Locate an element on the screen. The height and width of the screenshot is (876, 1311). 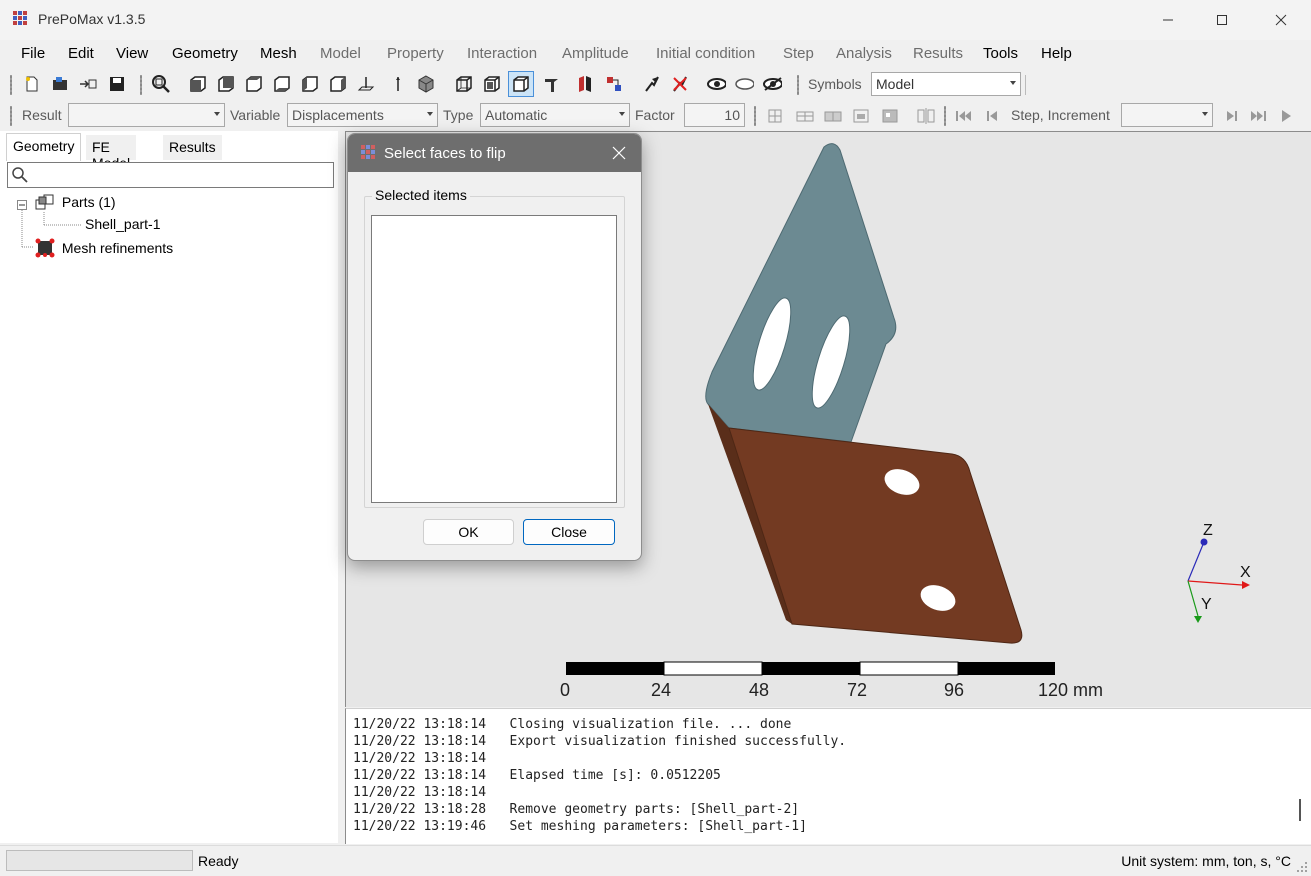
unit-system-label: Unit system: mm, ton, s, °C is located at coordinates (1206, 861).